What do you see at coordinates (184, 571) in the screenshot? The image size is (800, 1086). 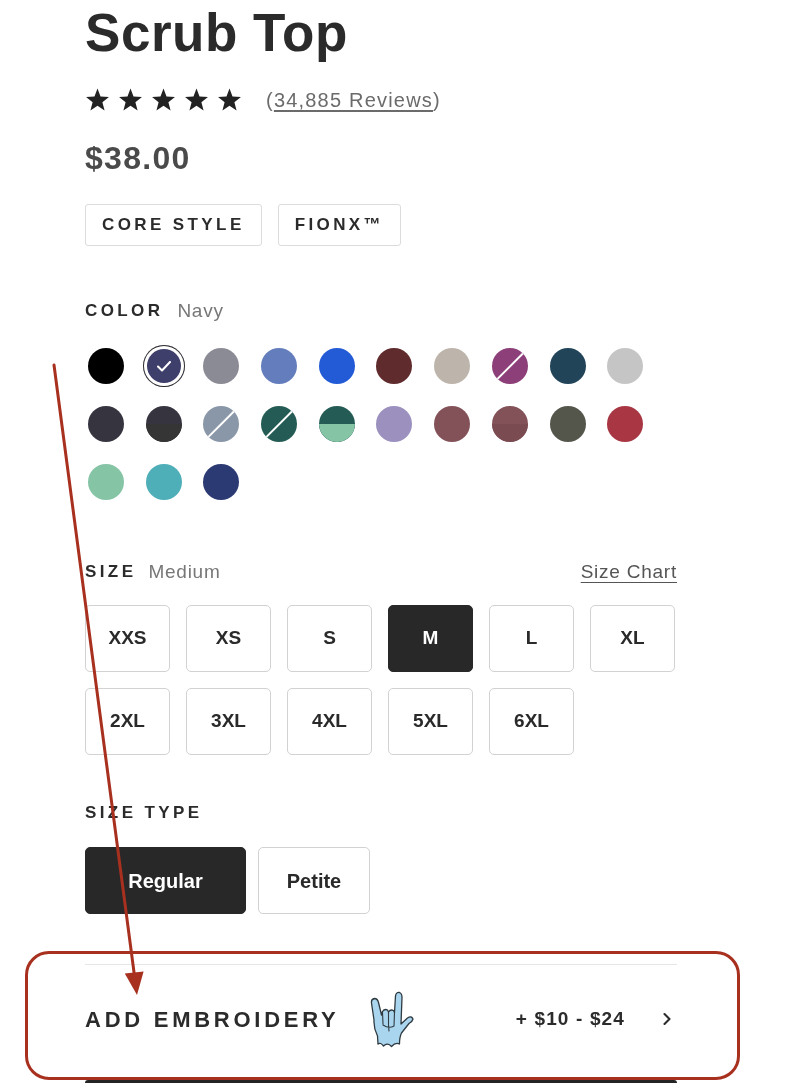 I see `selected-size-name: Medium` at bounding box center [184, 571].